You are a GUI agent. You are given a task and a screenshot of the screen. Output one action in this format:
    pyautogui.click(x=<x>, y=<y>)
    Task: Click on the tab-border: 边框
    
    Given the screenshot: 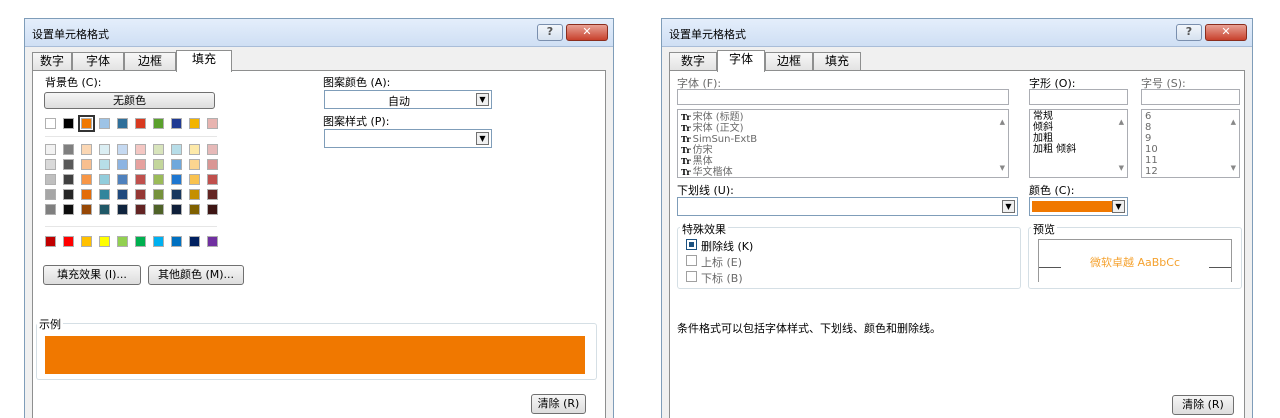 What is the action you would take?
    pyautogui.click(x=150, y=61)
    